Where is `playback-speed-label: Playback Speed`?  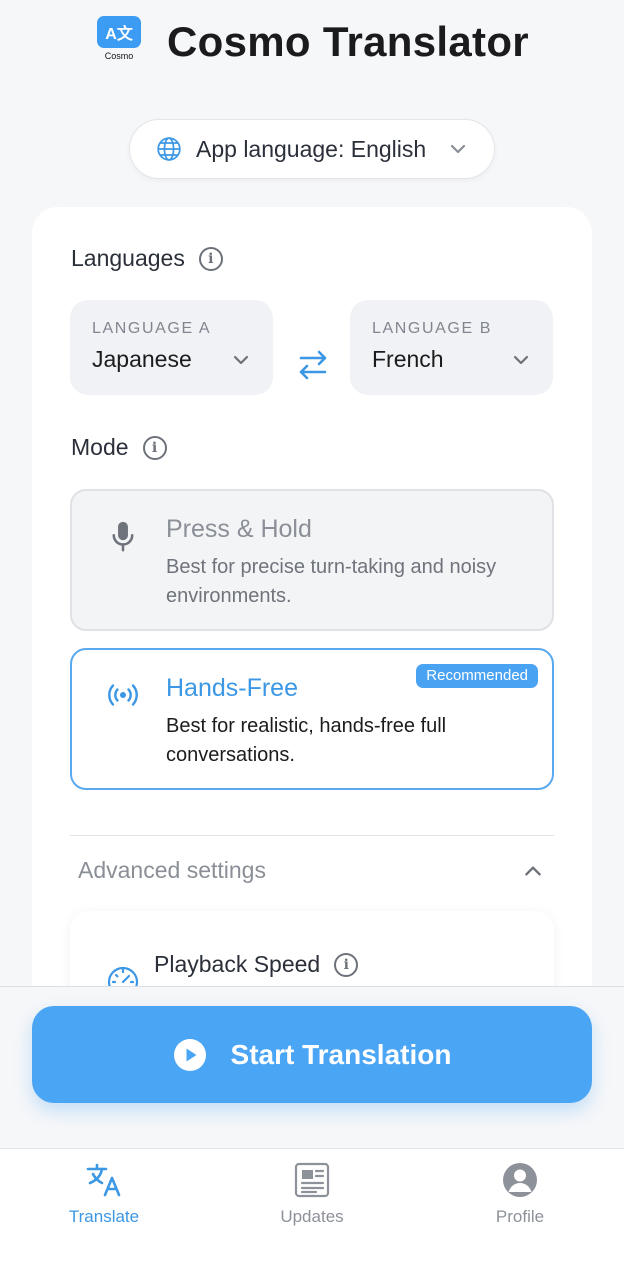 playback-speed-label: Playback Speed is located at coordinates (237, 964).